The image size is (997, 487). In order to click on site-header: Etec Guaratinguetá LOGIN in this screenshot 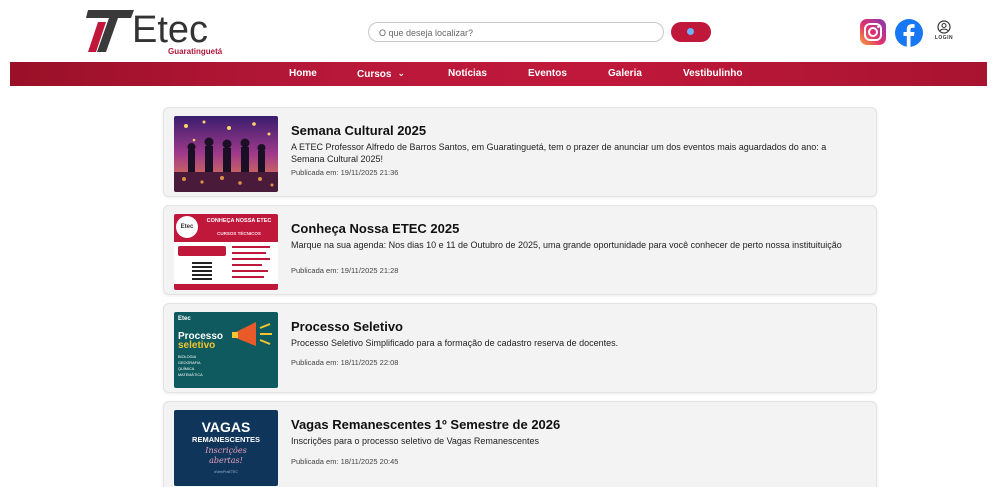, I will do `click(498, 31)`.